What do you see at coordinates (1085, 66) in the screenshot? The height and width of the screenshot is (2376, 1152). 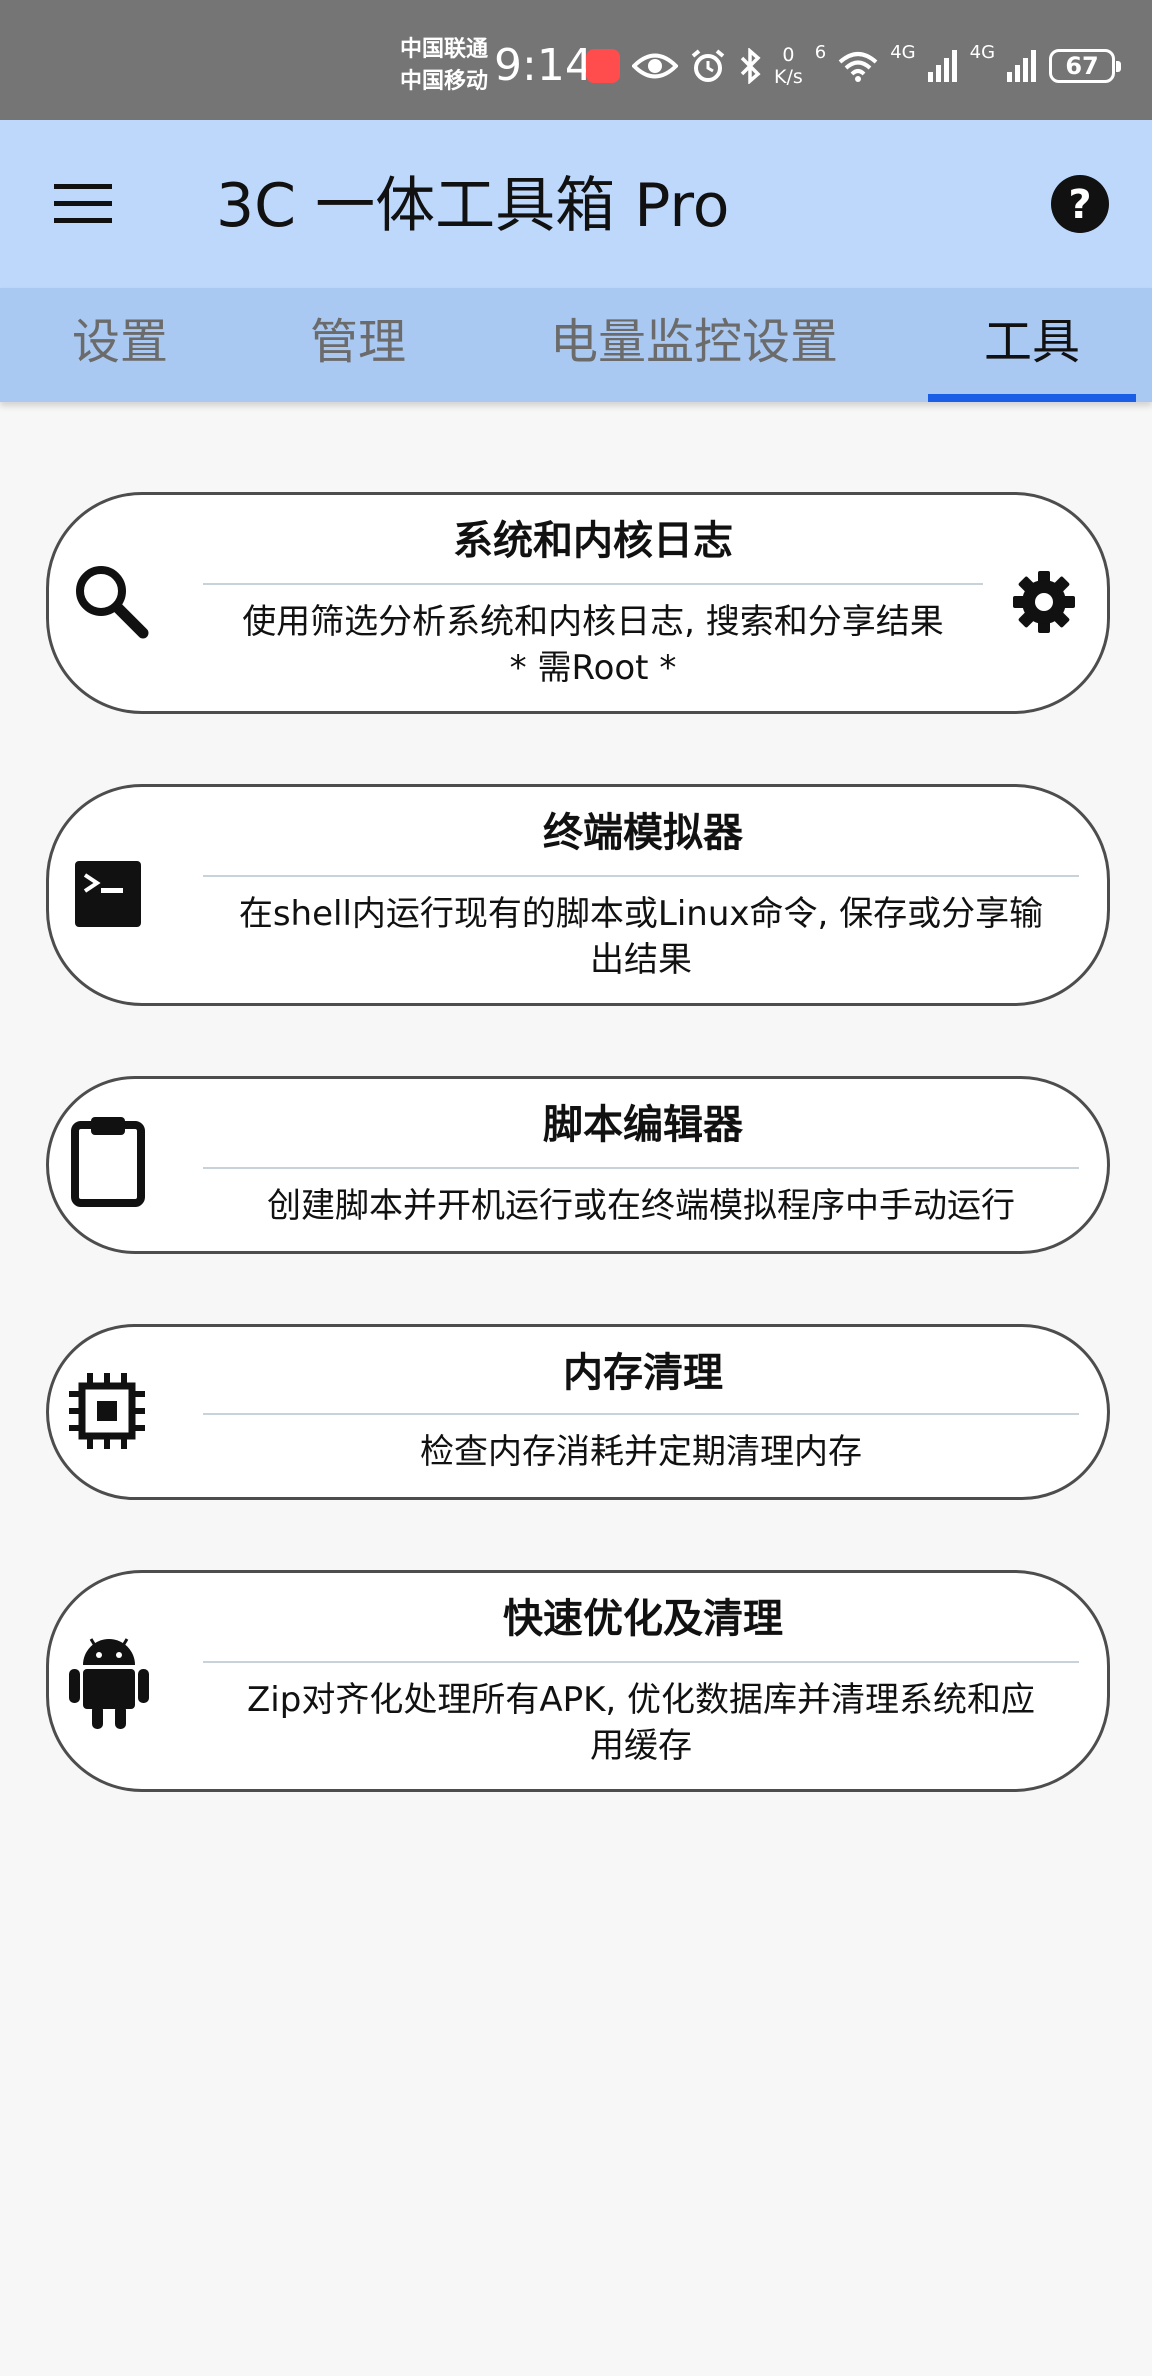 I see `battery-indicator: 67` at bounding box center [1085, 66].